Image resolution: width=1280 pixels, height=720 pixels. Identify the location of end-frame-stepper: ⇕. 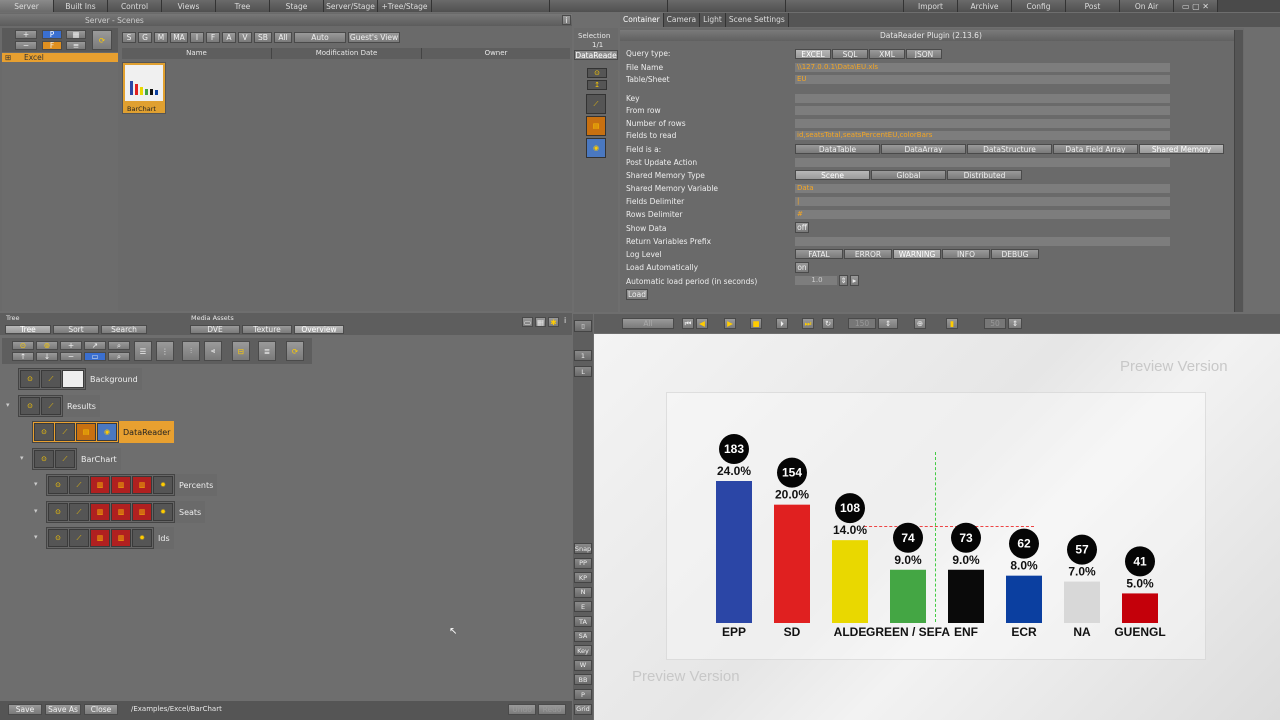
(1015, 323).